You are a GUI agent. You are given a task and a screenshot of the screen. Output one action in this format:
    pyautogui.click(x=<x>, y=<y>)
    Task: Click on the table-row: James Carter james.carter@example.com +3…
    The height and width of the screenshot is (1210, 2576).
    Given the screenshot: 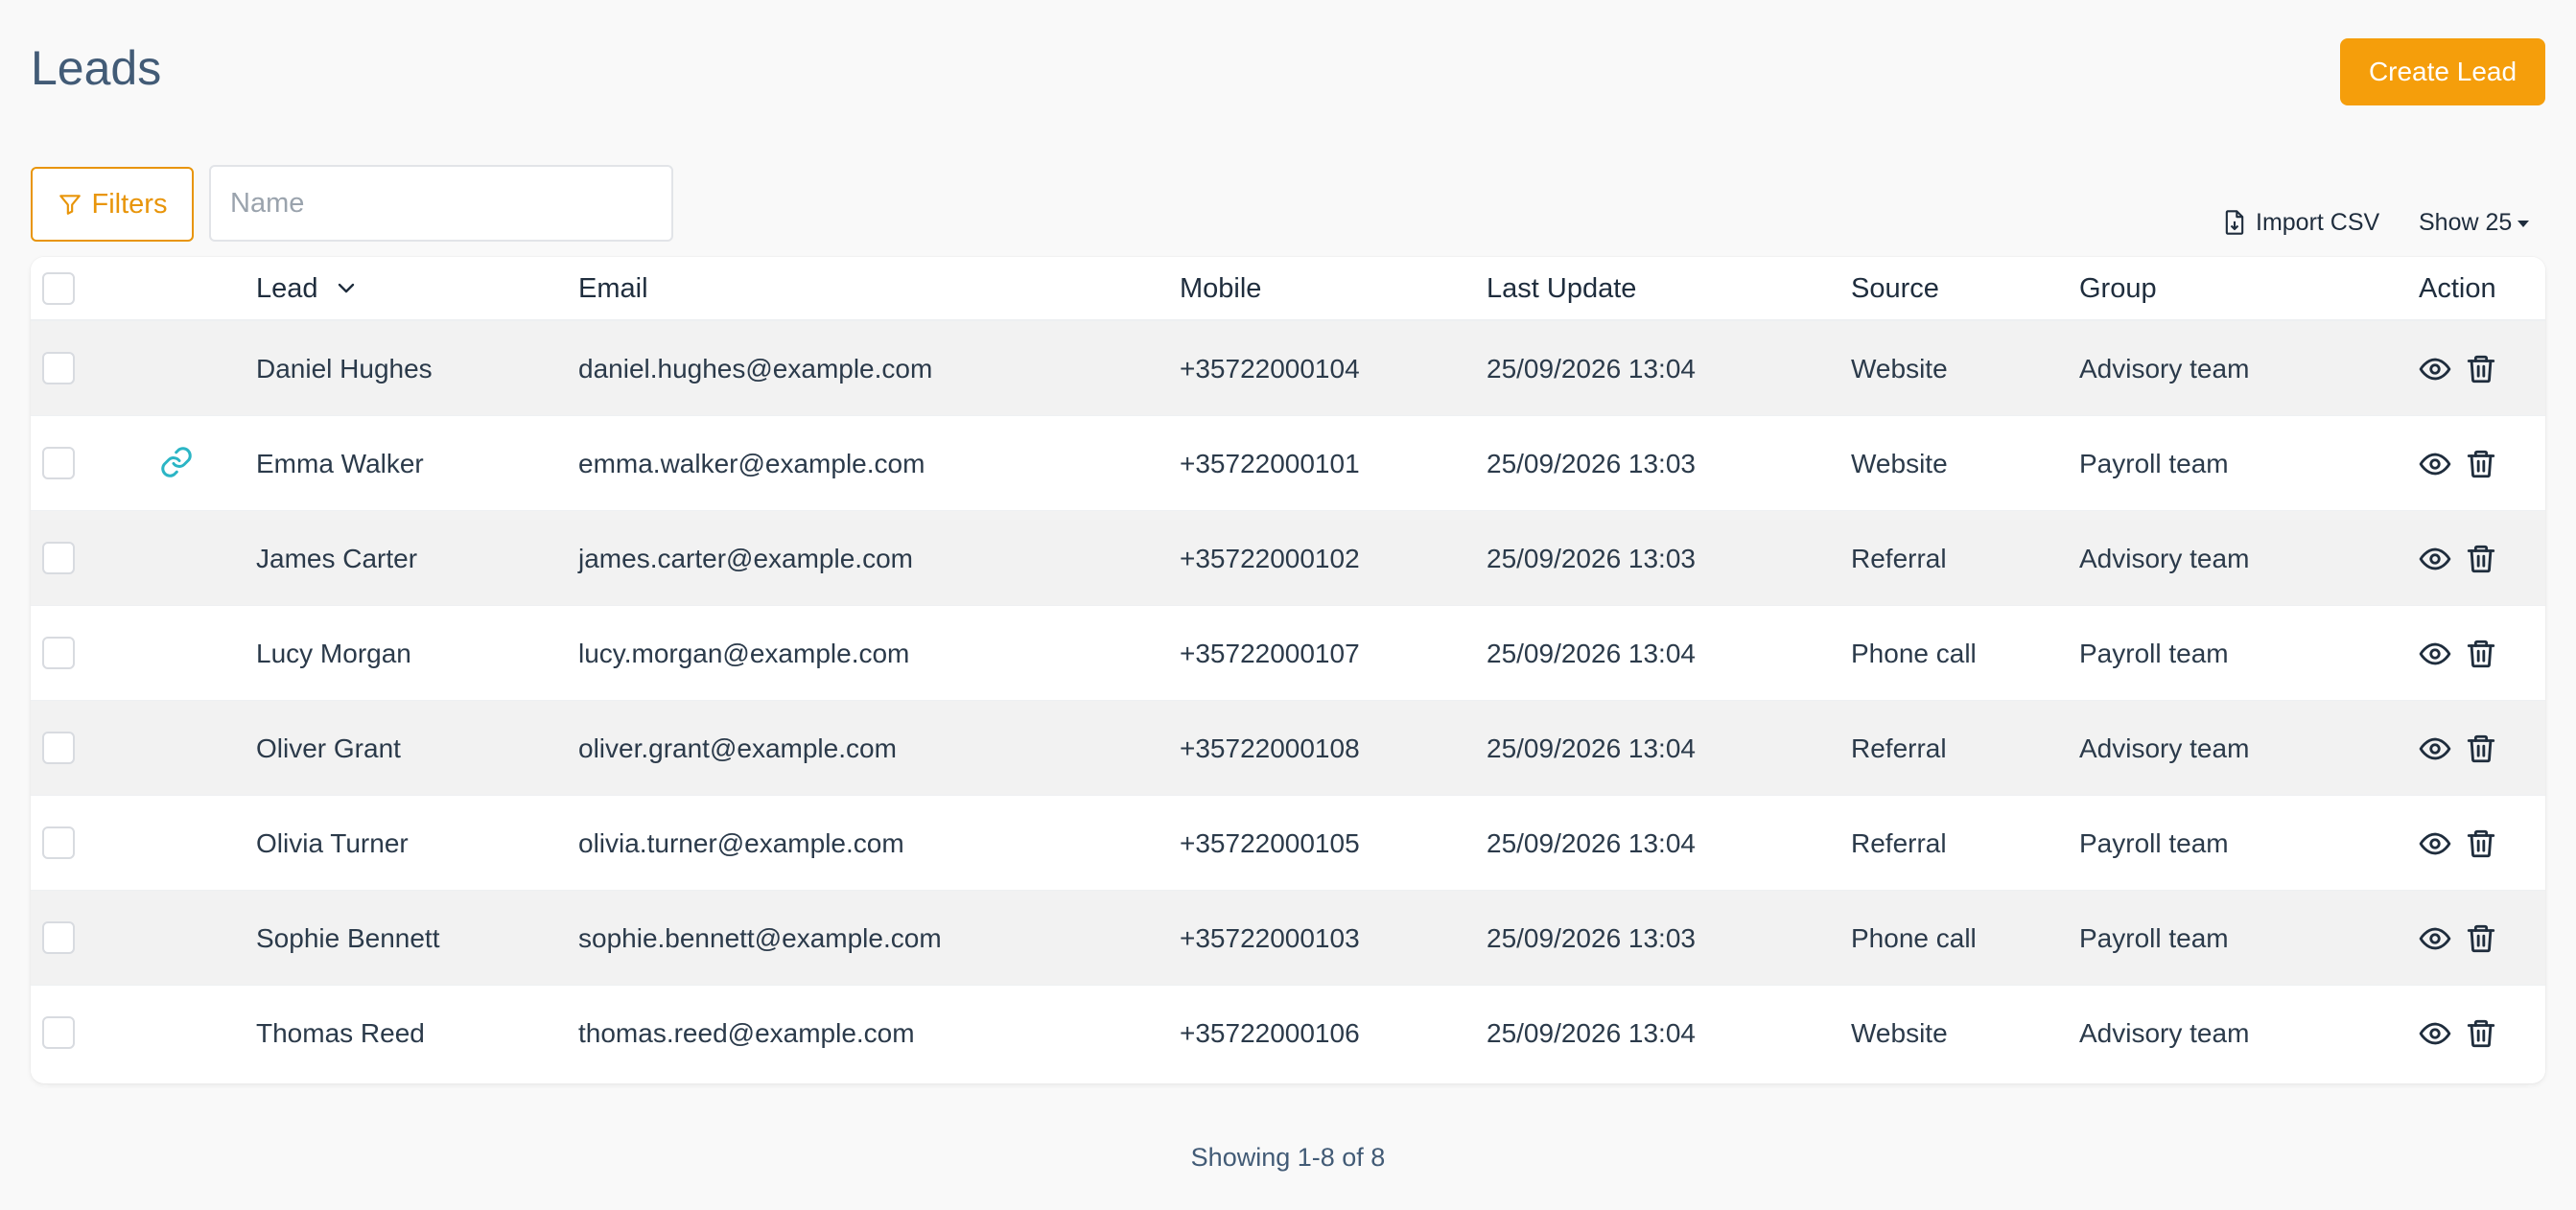 What is the action you would take?
    pyautogui.click(x=1288, y=557)
    